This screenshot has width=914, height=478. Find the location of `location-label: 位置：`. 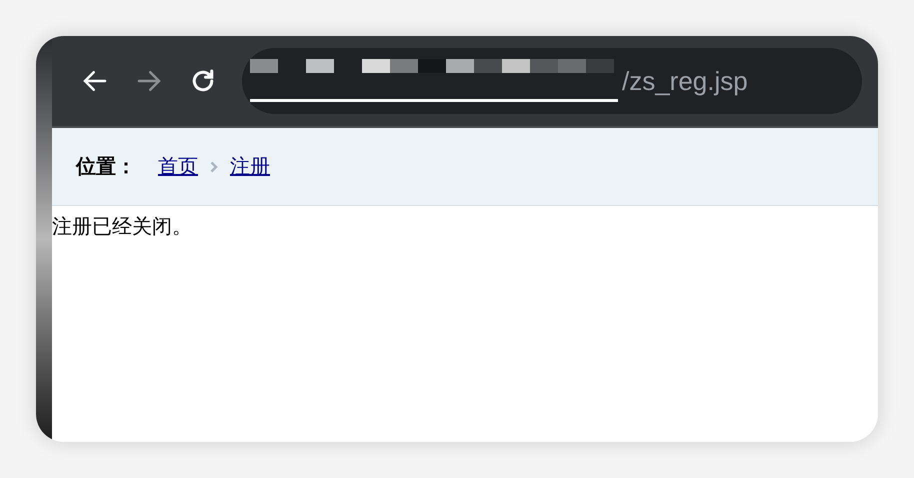

location-label: 位置： is located at coordinates (106, 167).